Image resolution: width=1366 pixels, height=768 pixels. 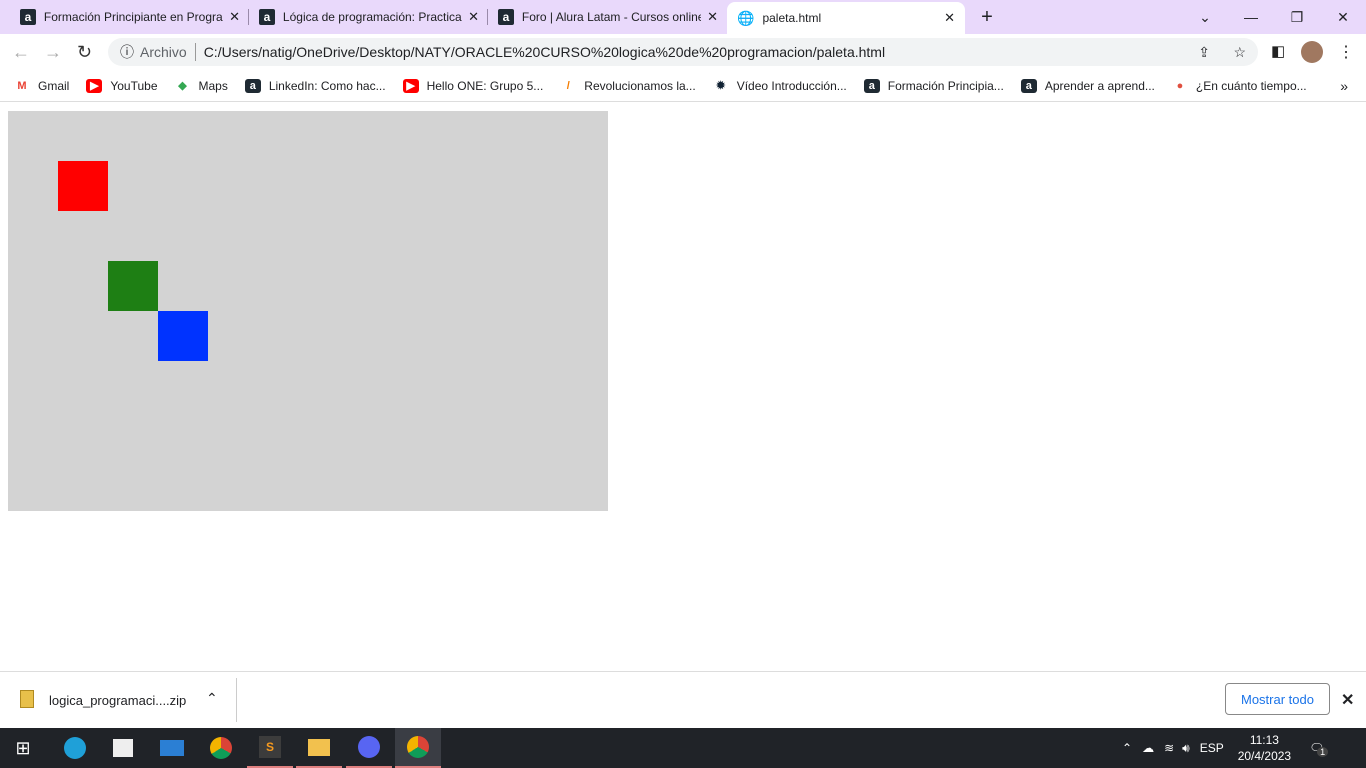 I want to click on more-bookmarks-icon: », so click(x=1344, y=86).